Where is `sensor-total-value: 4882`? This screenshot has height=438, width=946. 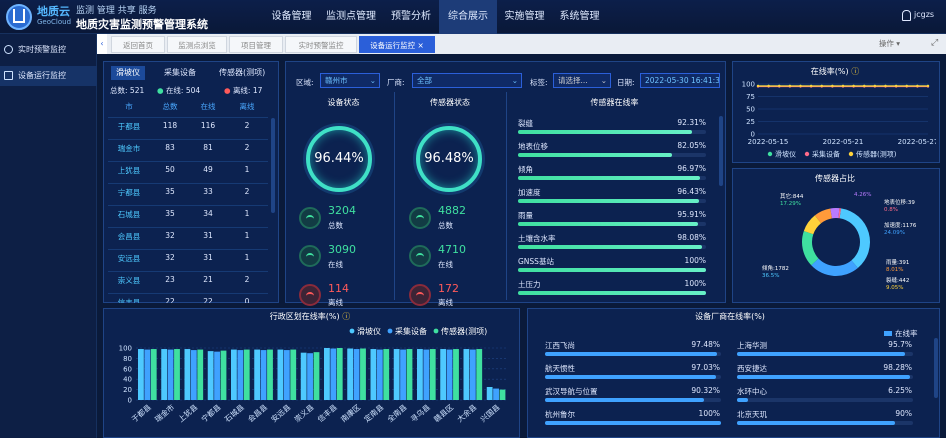
sensor-total-value: 4882 is located at coordinates (452, 210).